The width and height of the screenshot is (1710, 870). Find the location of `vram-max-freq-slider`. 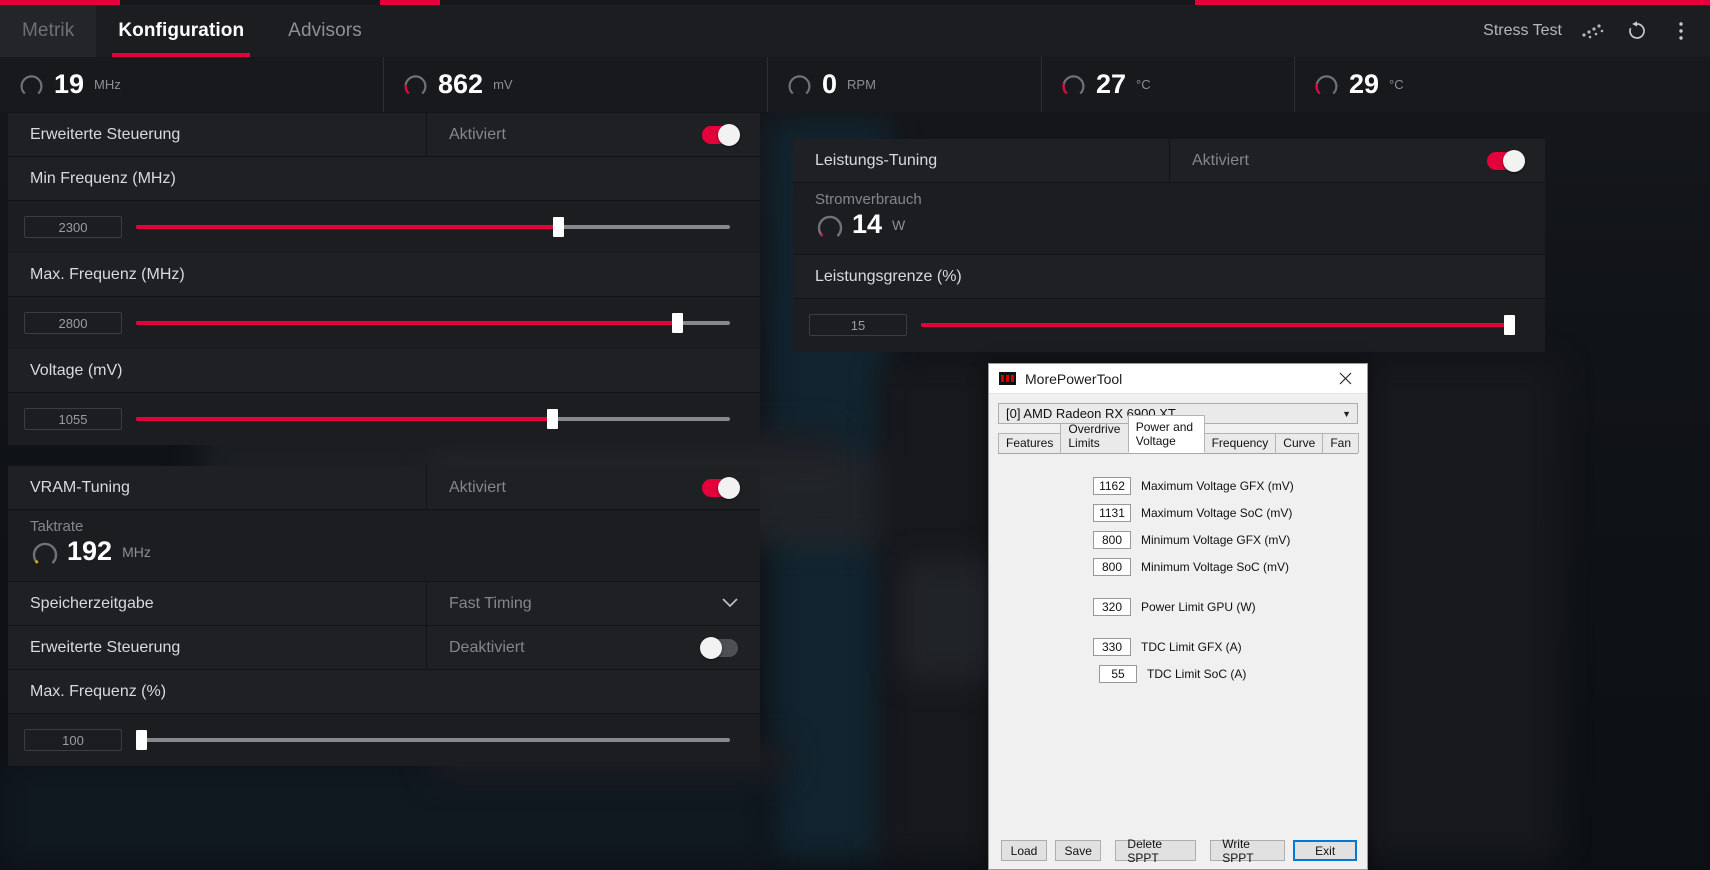

vram-max-freq-slider is located at coordinates (433, 740).